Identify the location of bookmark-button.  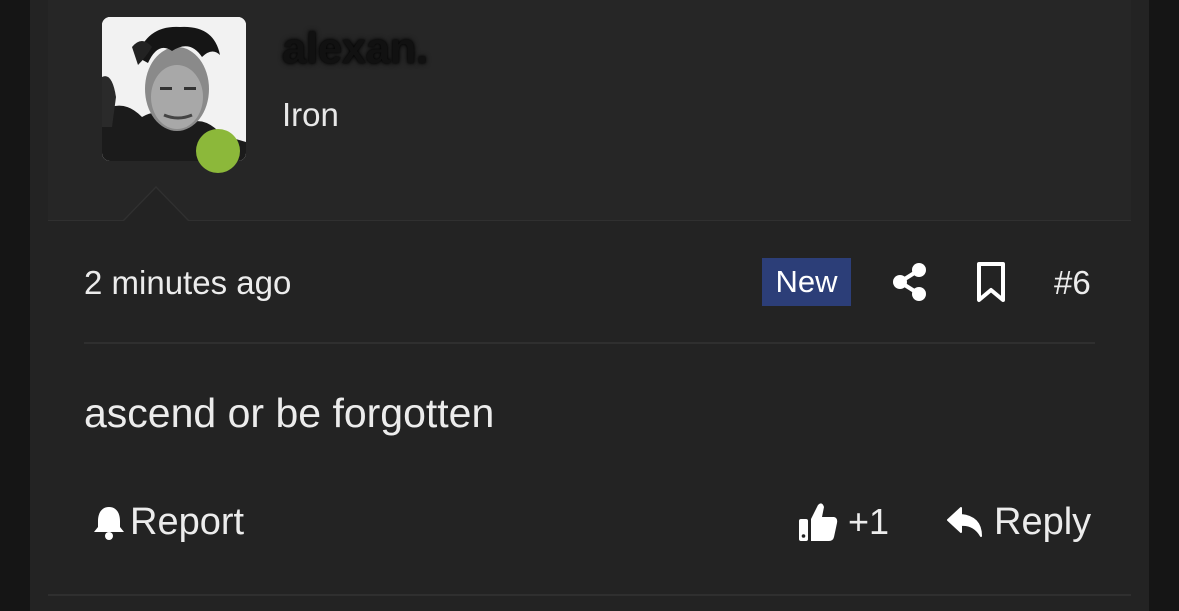
(991, 282).